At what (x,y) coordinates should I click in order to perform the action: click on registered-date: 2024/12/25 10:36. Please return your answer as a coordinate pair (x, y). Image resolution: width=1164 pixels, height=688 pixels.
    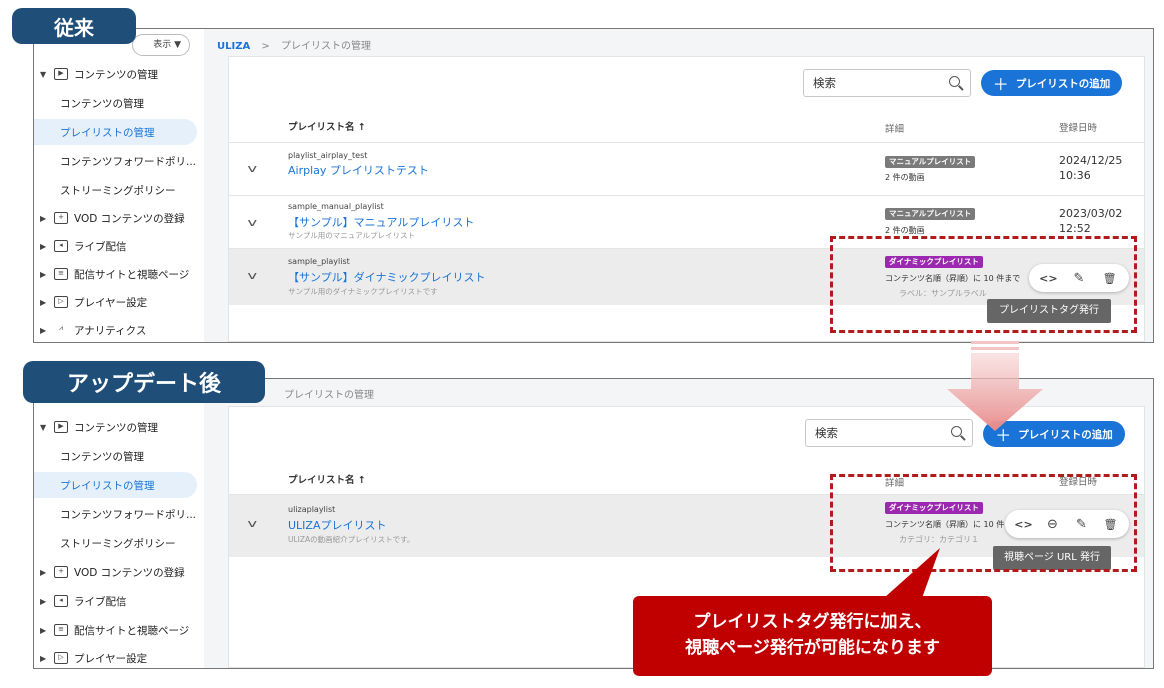
    Looking at the image, I should click on (1091, 168).